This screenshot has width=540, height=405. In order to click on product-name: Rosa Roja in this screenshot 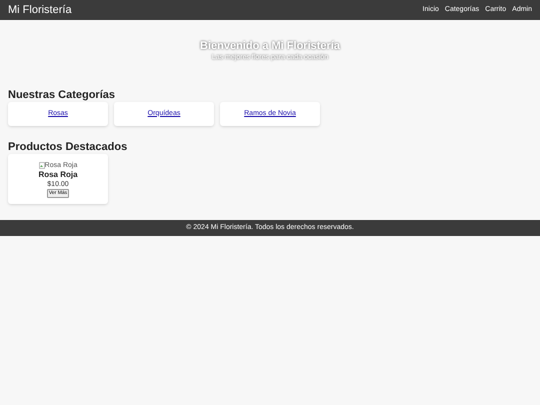, I will do `click(58, 175)`.